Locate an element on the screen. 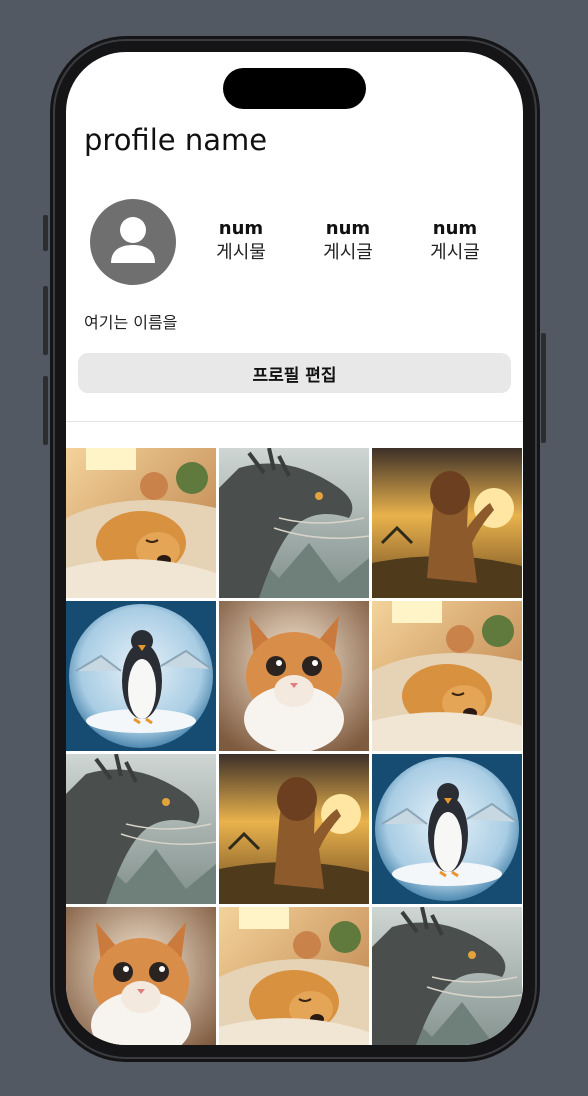  stat-posts: num 게시물 is located at coordinates (241, 242).